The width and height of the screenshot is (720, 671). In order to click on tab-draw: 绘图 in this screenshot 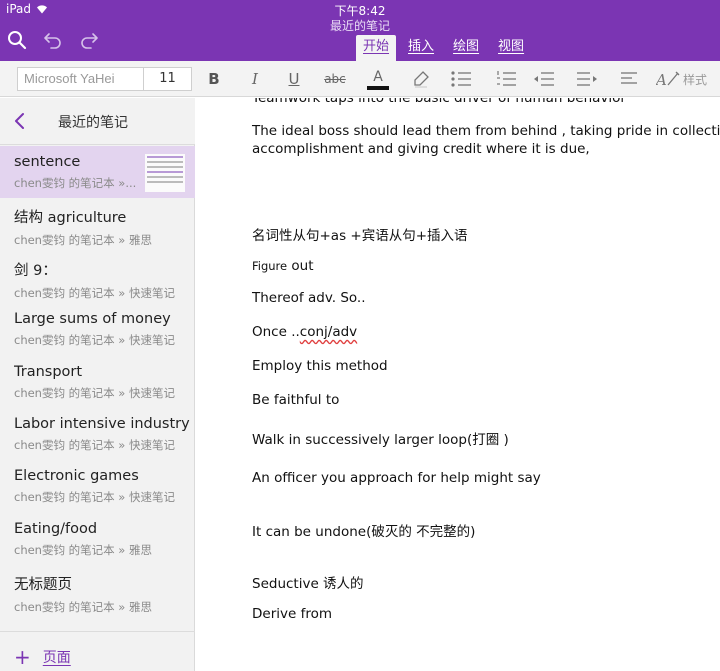, I will do `click(466, 48)`.